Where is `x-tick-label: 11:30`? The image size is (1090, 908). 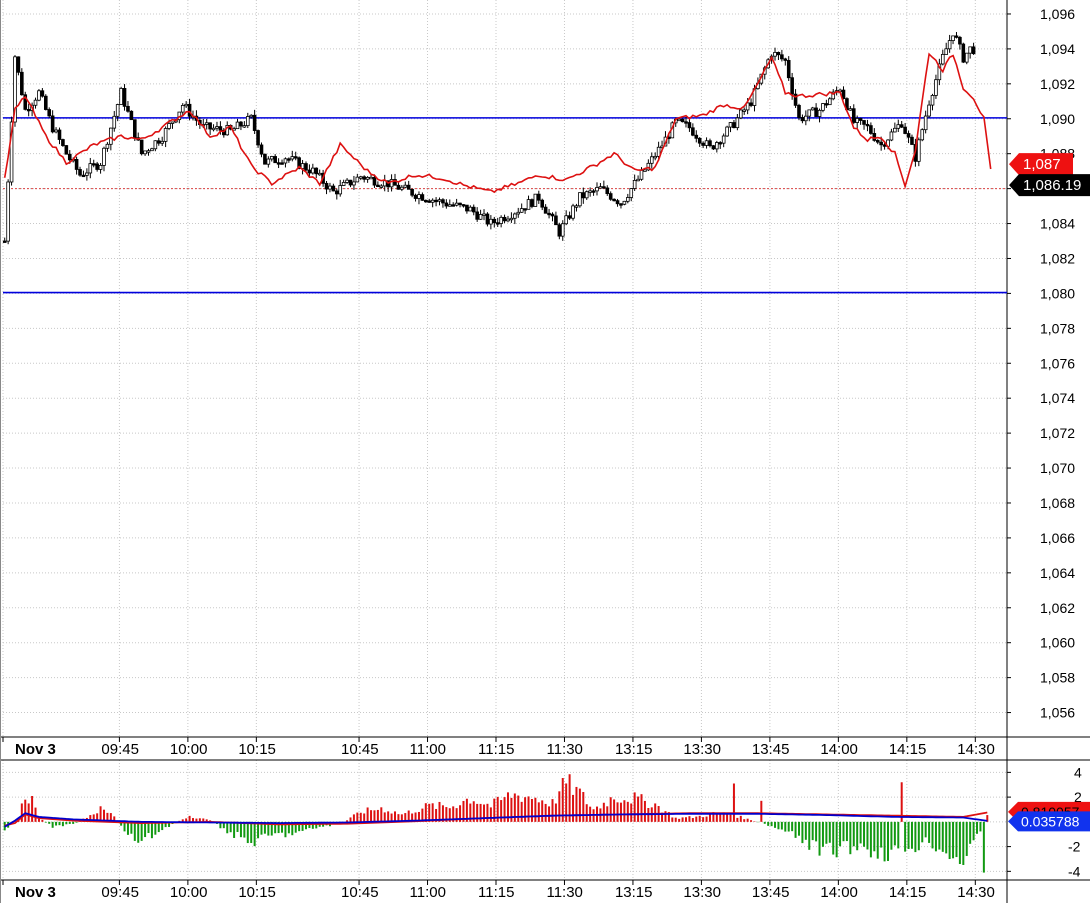 x-tick-label: 11:30 is located at coordinates (564, 749).